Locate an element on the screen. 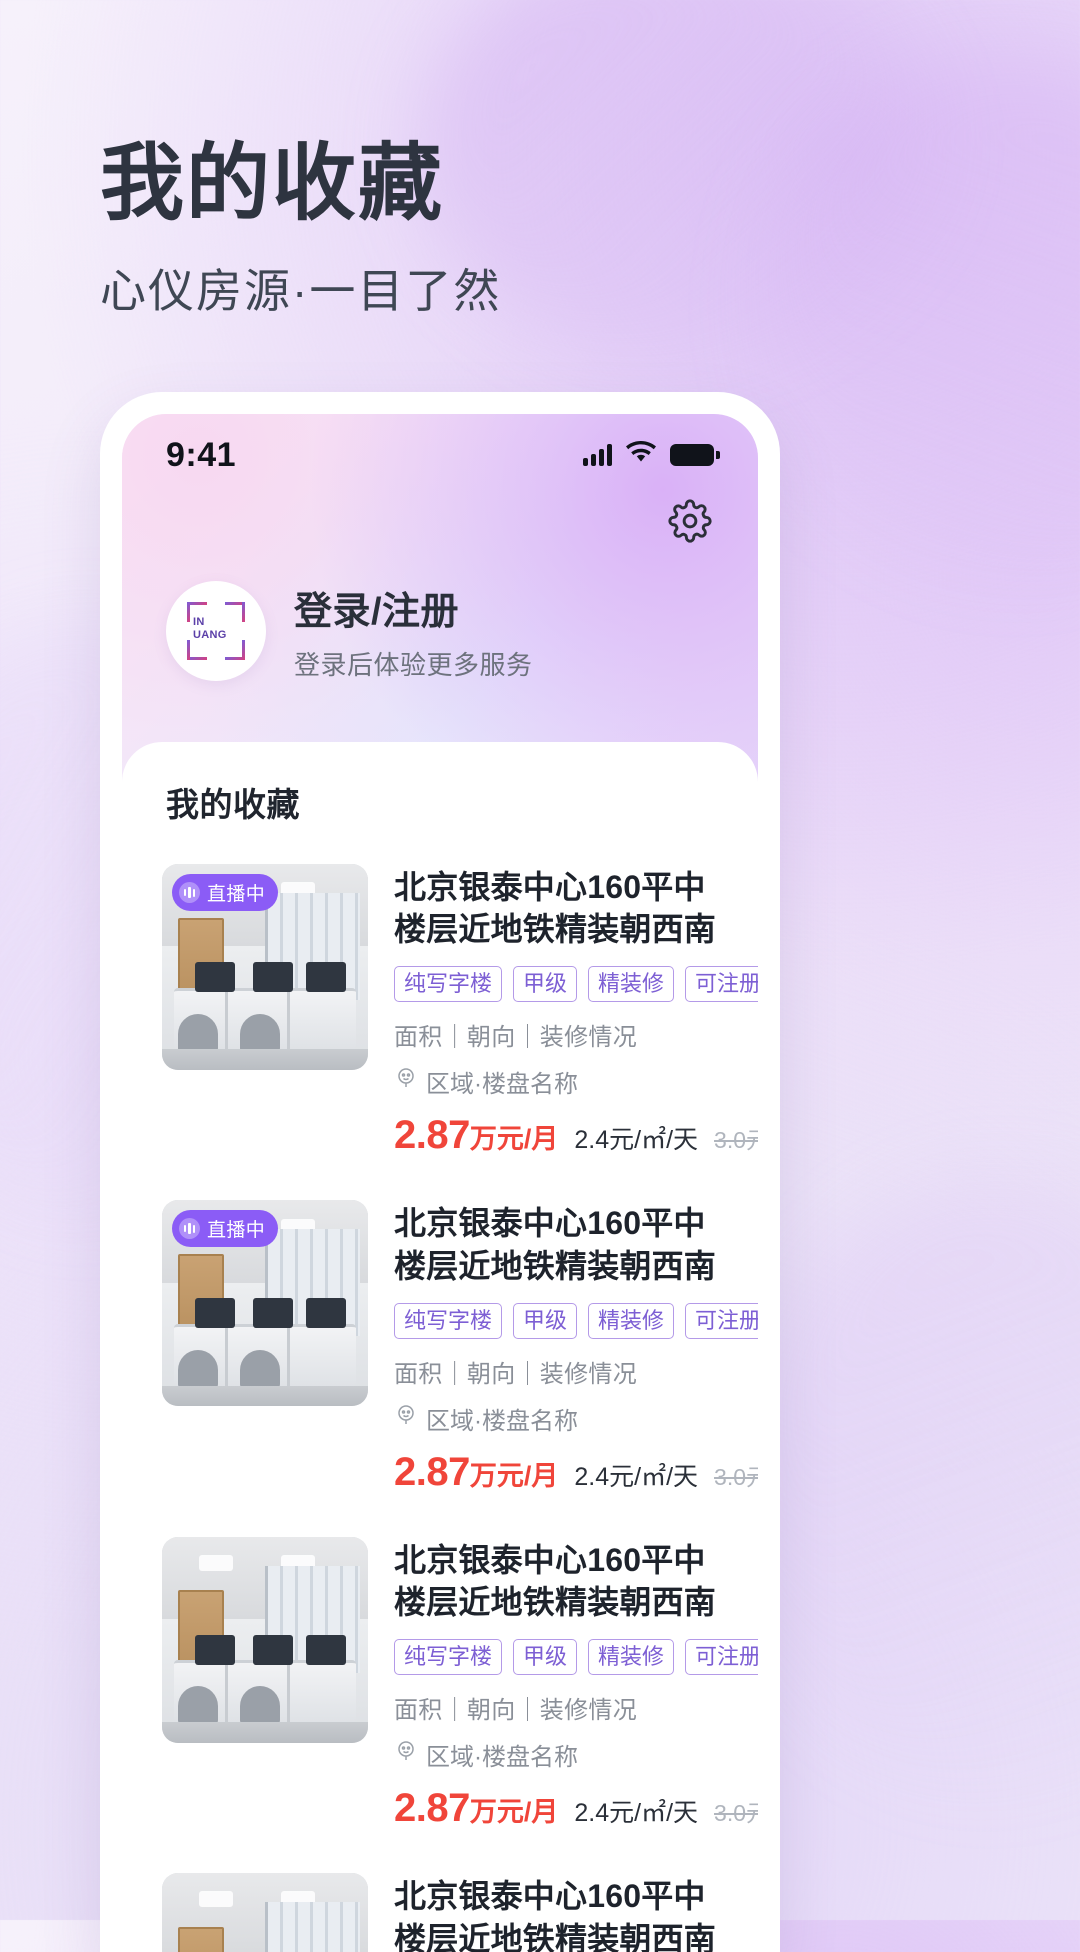 The image size is (1080, 1952). list-item: 北京银泰中心160平中楼层近地铁精装朝西南 is located at coordinates (440, 1906).